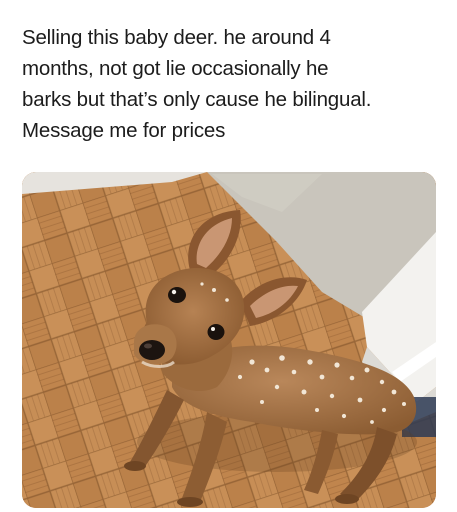 This screenshot has width=457, height=512. Describe the element at coordinates (175, 68) in the screenshot. I see `caption-line-2: months, not got lie occasionally he` at that location.